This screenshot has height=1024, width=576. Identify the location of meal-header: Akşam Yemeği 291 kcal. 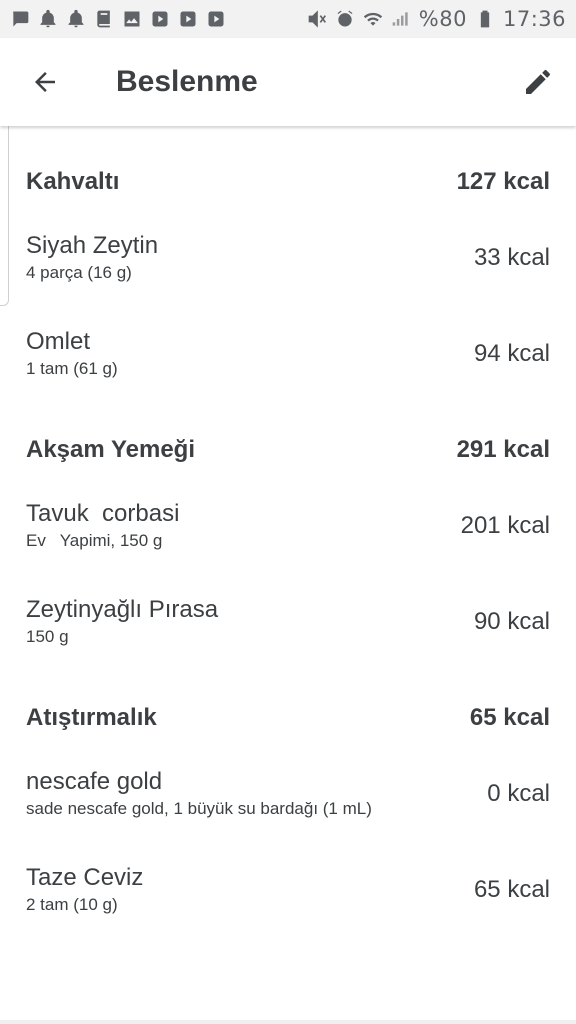
(288, 450).